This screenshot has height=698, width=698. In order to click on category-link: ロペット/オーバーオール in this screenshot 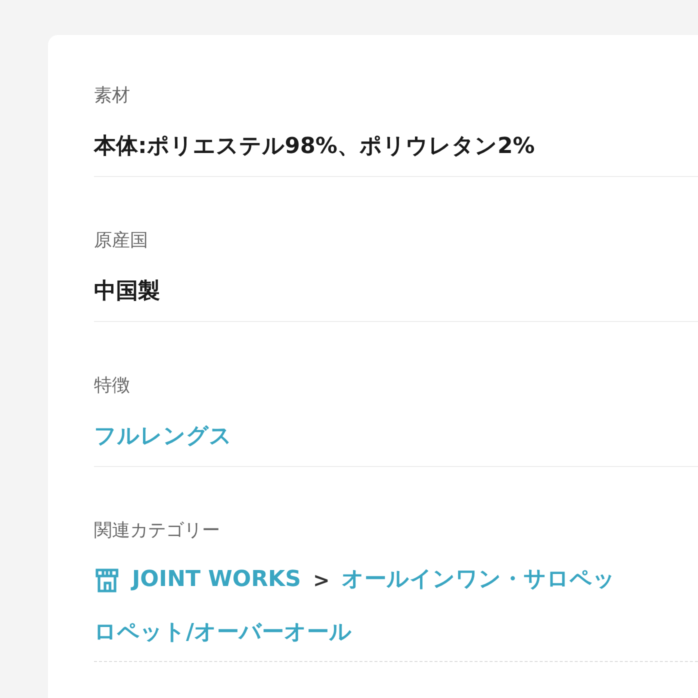, I will do `click(223, 632)`.